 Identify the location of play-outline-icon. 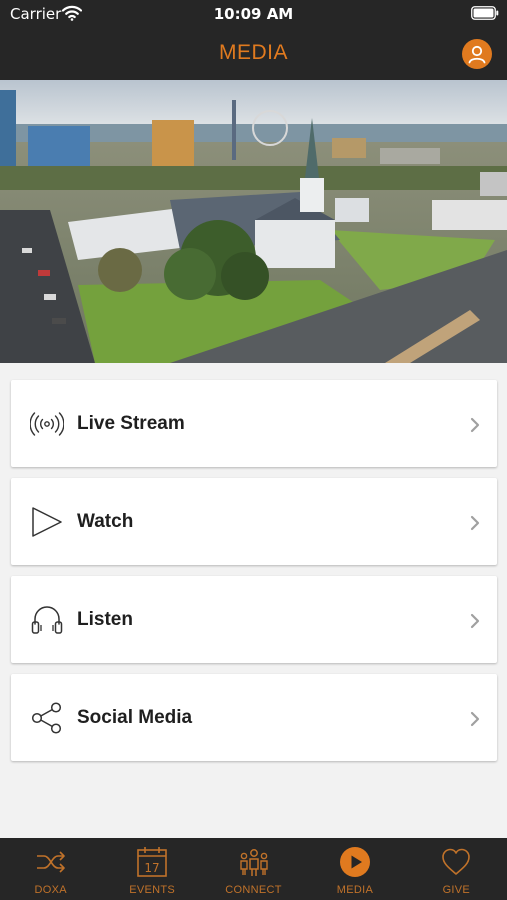
(47, 522).